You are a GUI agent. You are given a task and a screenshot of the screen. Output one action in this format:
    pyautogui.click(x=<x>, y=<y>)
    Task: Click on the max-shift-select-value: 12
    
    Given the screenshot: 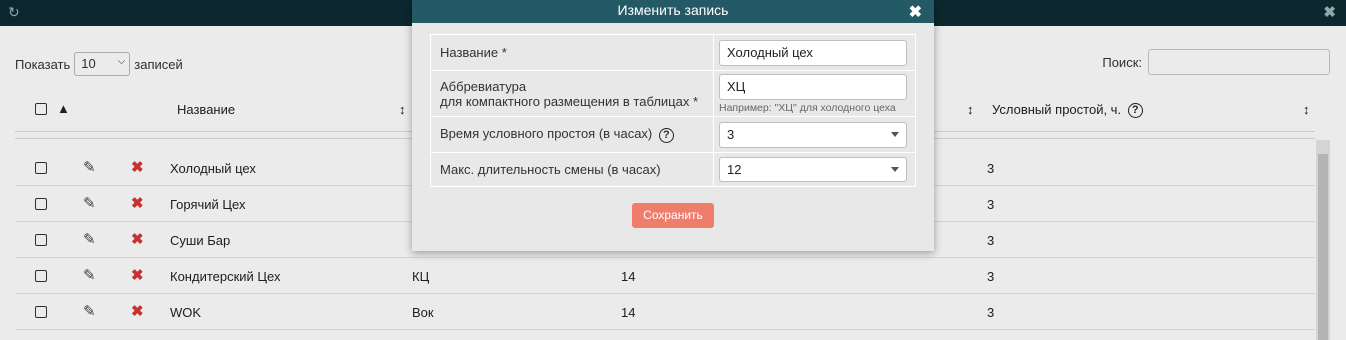 What is the action you would take?
    pyautogui.click(x=734, y=169)
    